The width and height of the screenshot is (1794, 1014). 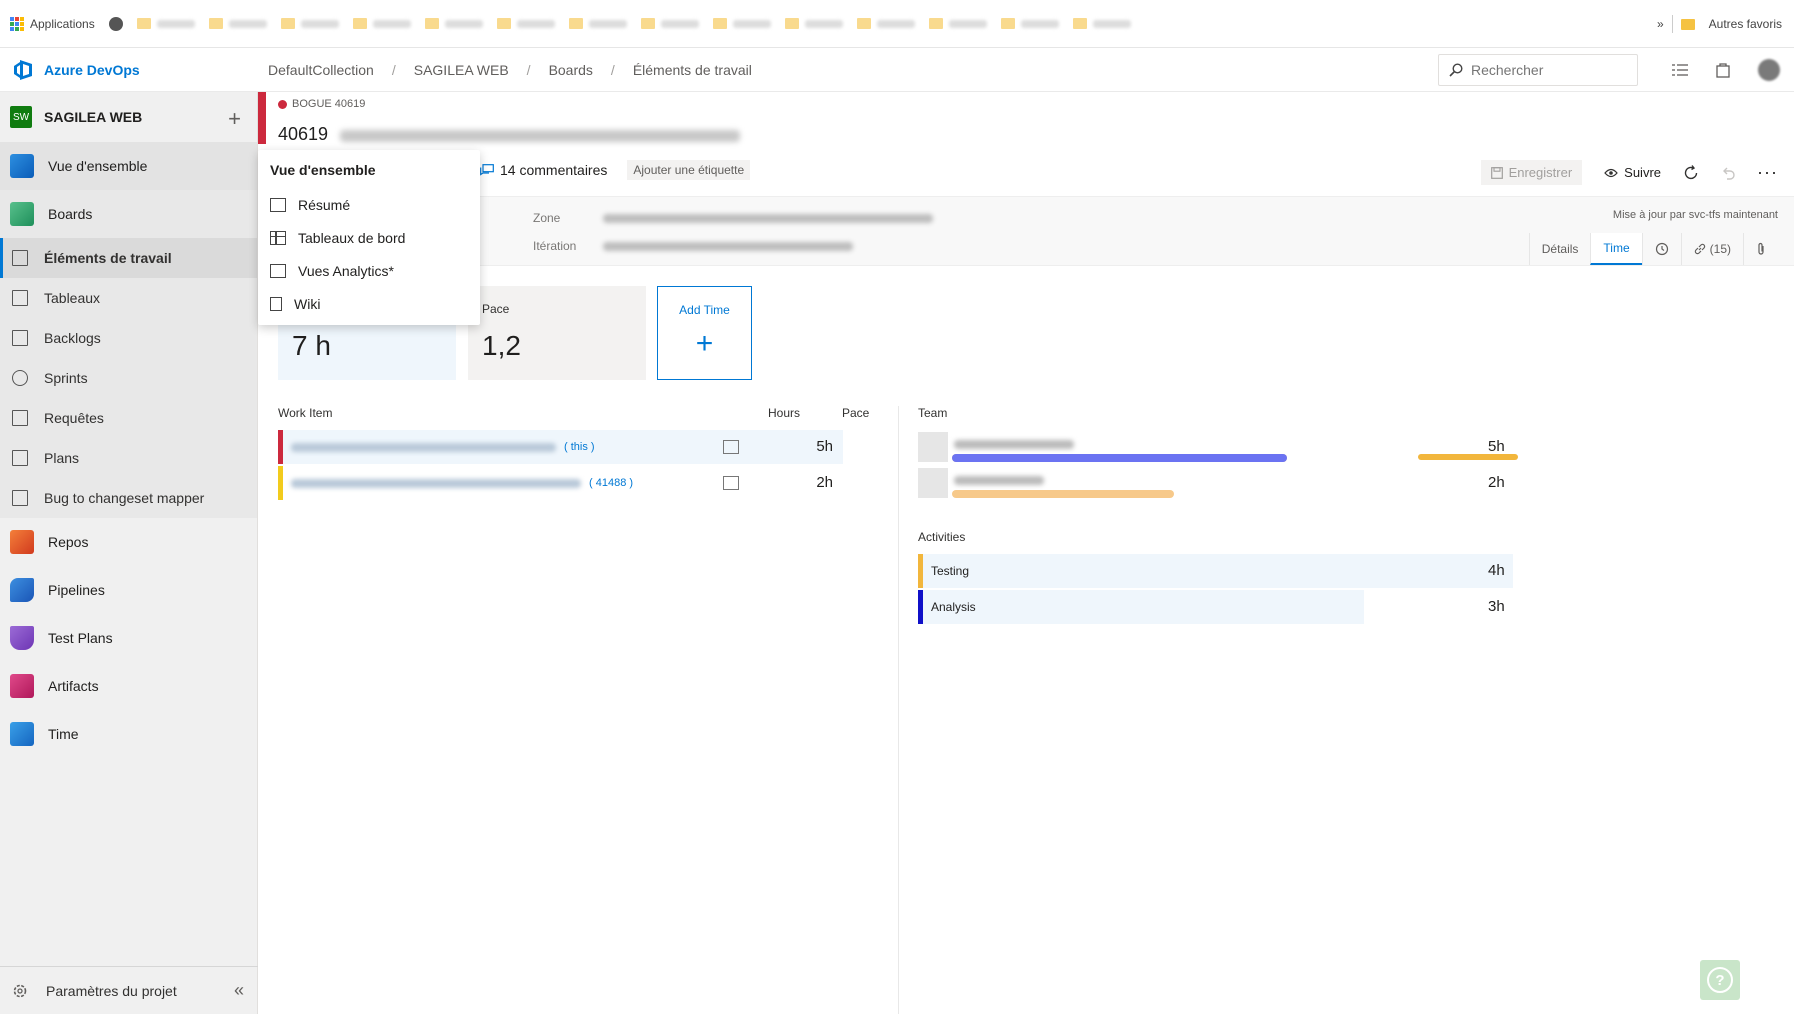 I want to click on sidebar-item-repos: Repos, so click(x=128, y=542).